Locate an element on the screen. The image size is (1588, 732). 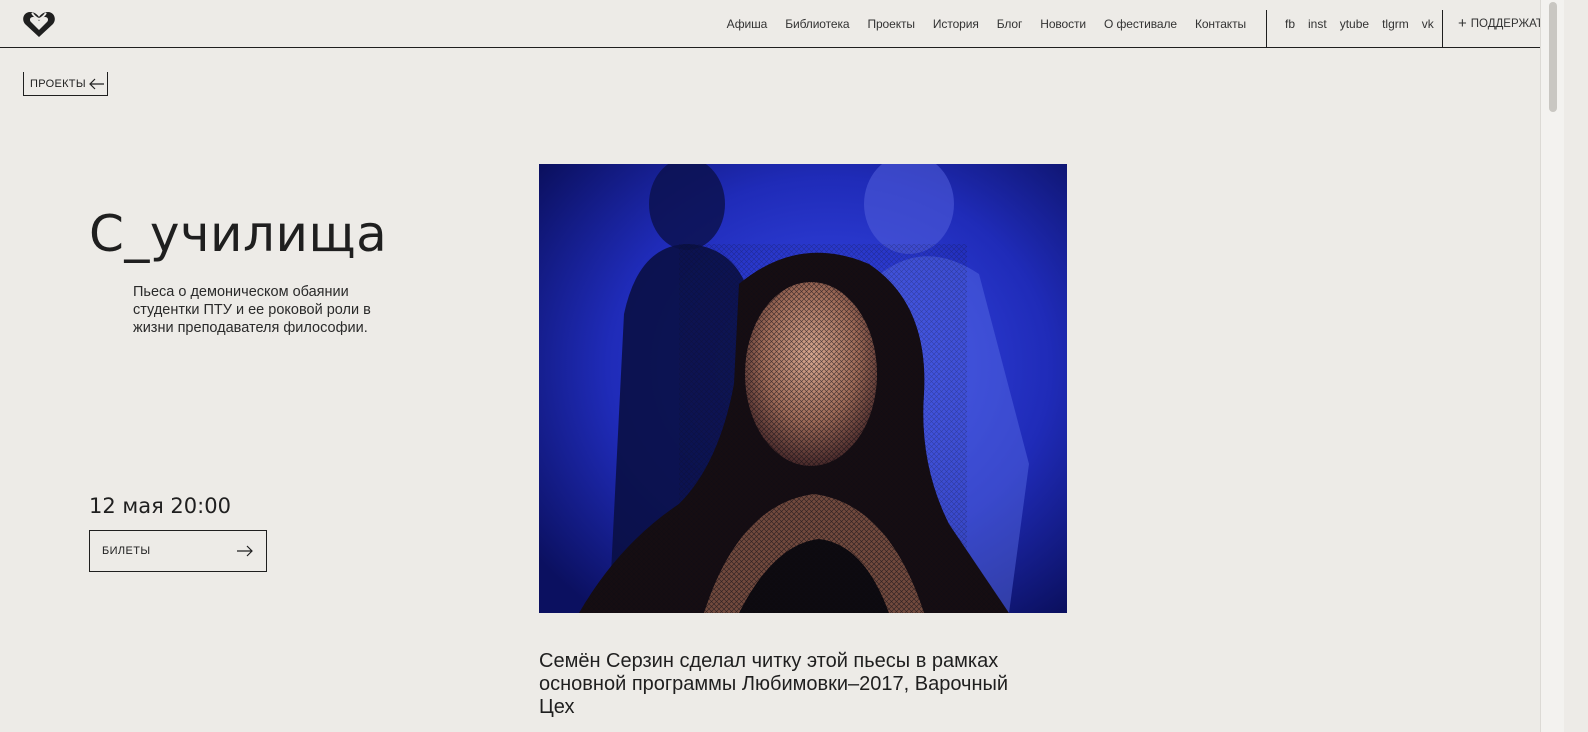
arrow-right-icon is located at coordinates (245, 551).